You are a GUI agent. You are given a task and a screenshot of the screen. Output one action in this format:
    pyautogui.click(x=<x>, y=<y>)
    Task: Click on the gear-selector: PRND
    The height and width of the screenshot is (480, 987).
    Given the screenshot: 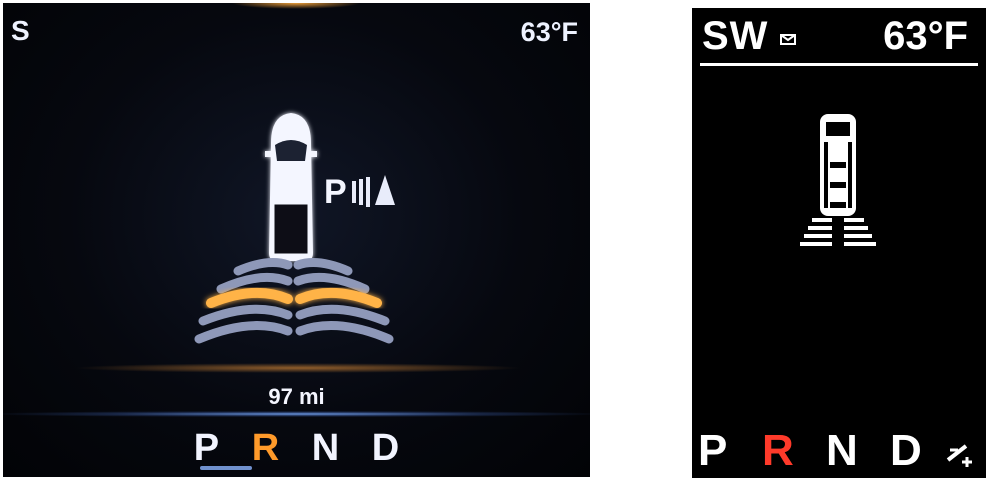 What is the action you would take?
    pyautogui.click(x=826, y=451)
    